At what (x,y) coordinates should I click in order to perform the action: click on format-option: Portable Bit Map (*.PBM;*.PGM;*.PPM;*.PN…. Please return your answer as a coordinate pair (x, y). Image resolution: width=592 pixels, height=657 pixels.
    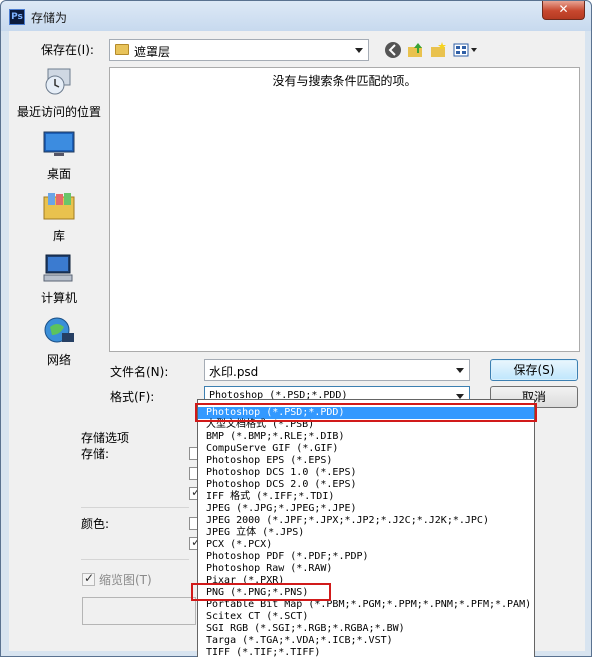
    Looking at the image, I should click on (366, 605).